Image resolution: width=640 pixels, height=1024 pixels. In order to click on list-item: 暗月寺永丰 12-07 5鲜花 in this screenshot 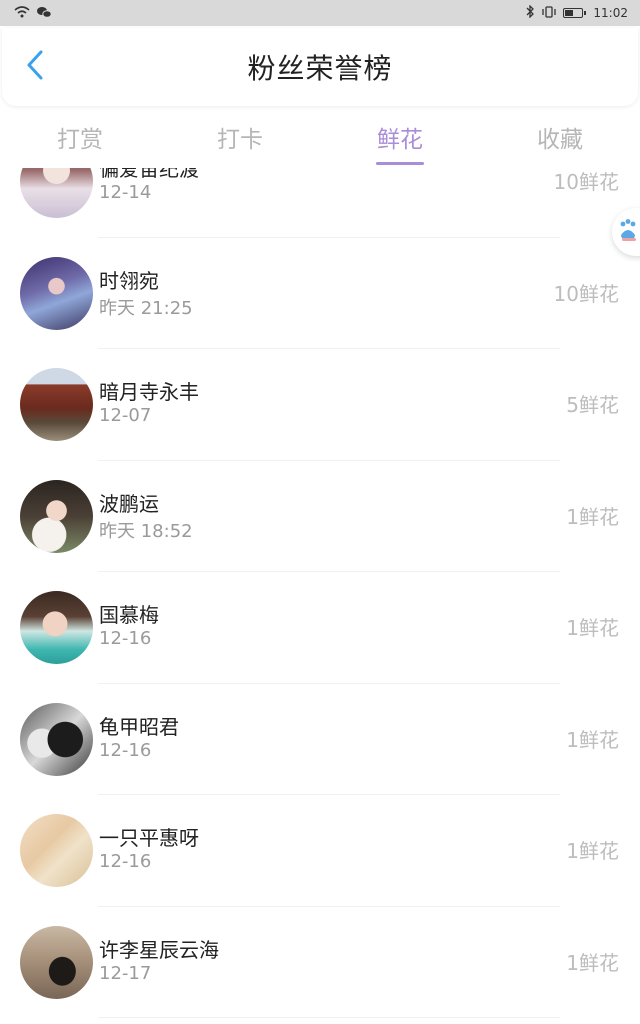, I will do `click(320, 405)`.